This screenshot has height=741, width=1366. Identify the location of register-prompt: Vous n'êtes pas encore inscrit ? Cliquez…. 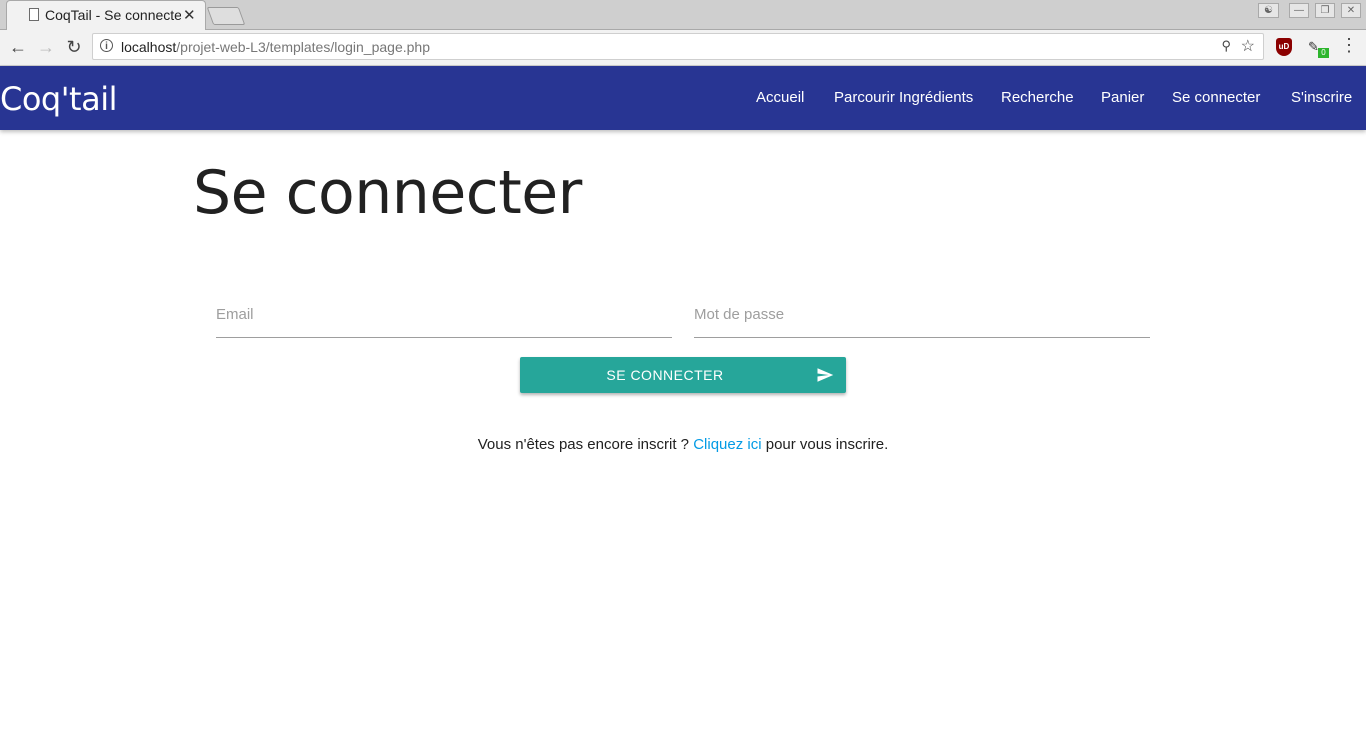
(683, 444).